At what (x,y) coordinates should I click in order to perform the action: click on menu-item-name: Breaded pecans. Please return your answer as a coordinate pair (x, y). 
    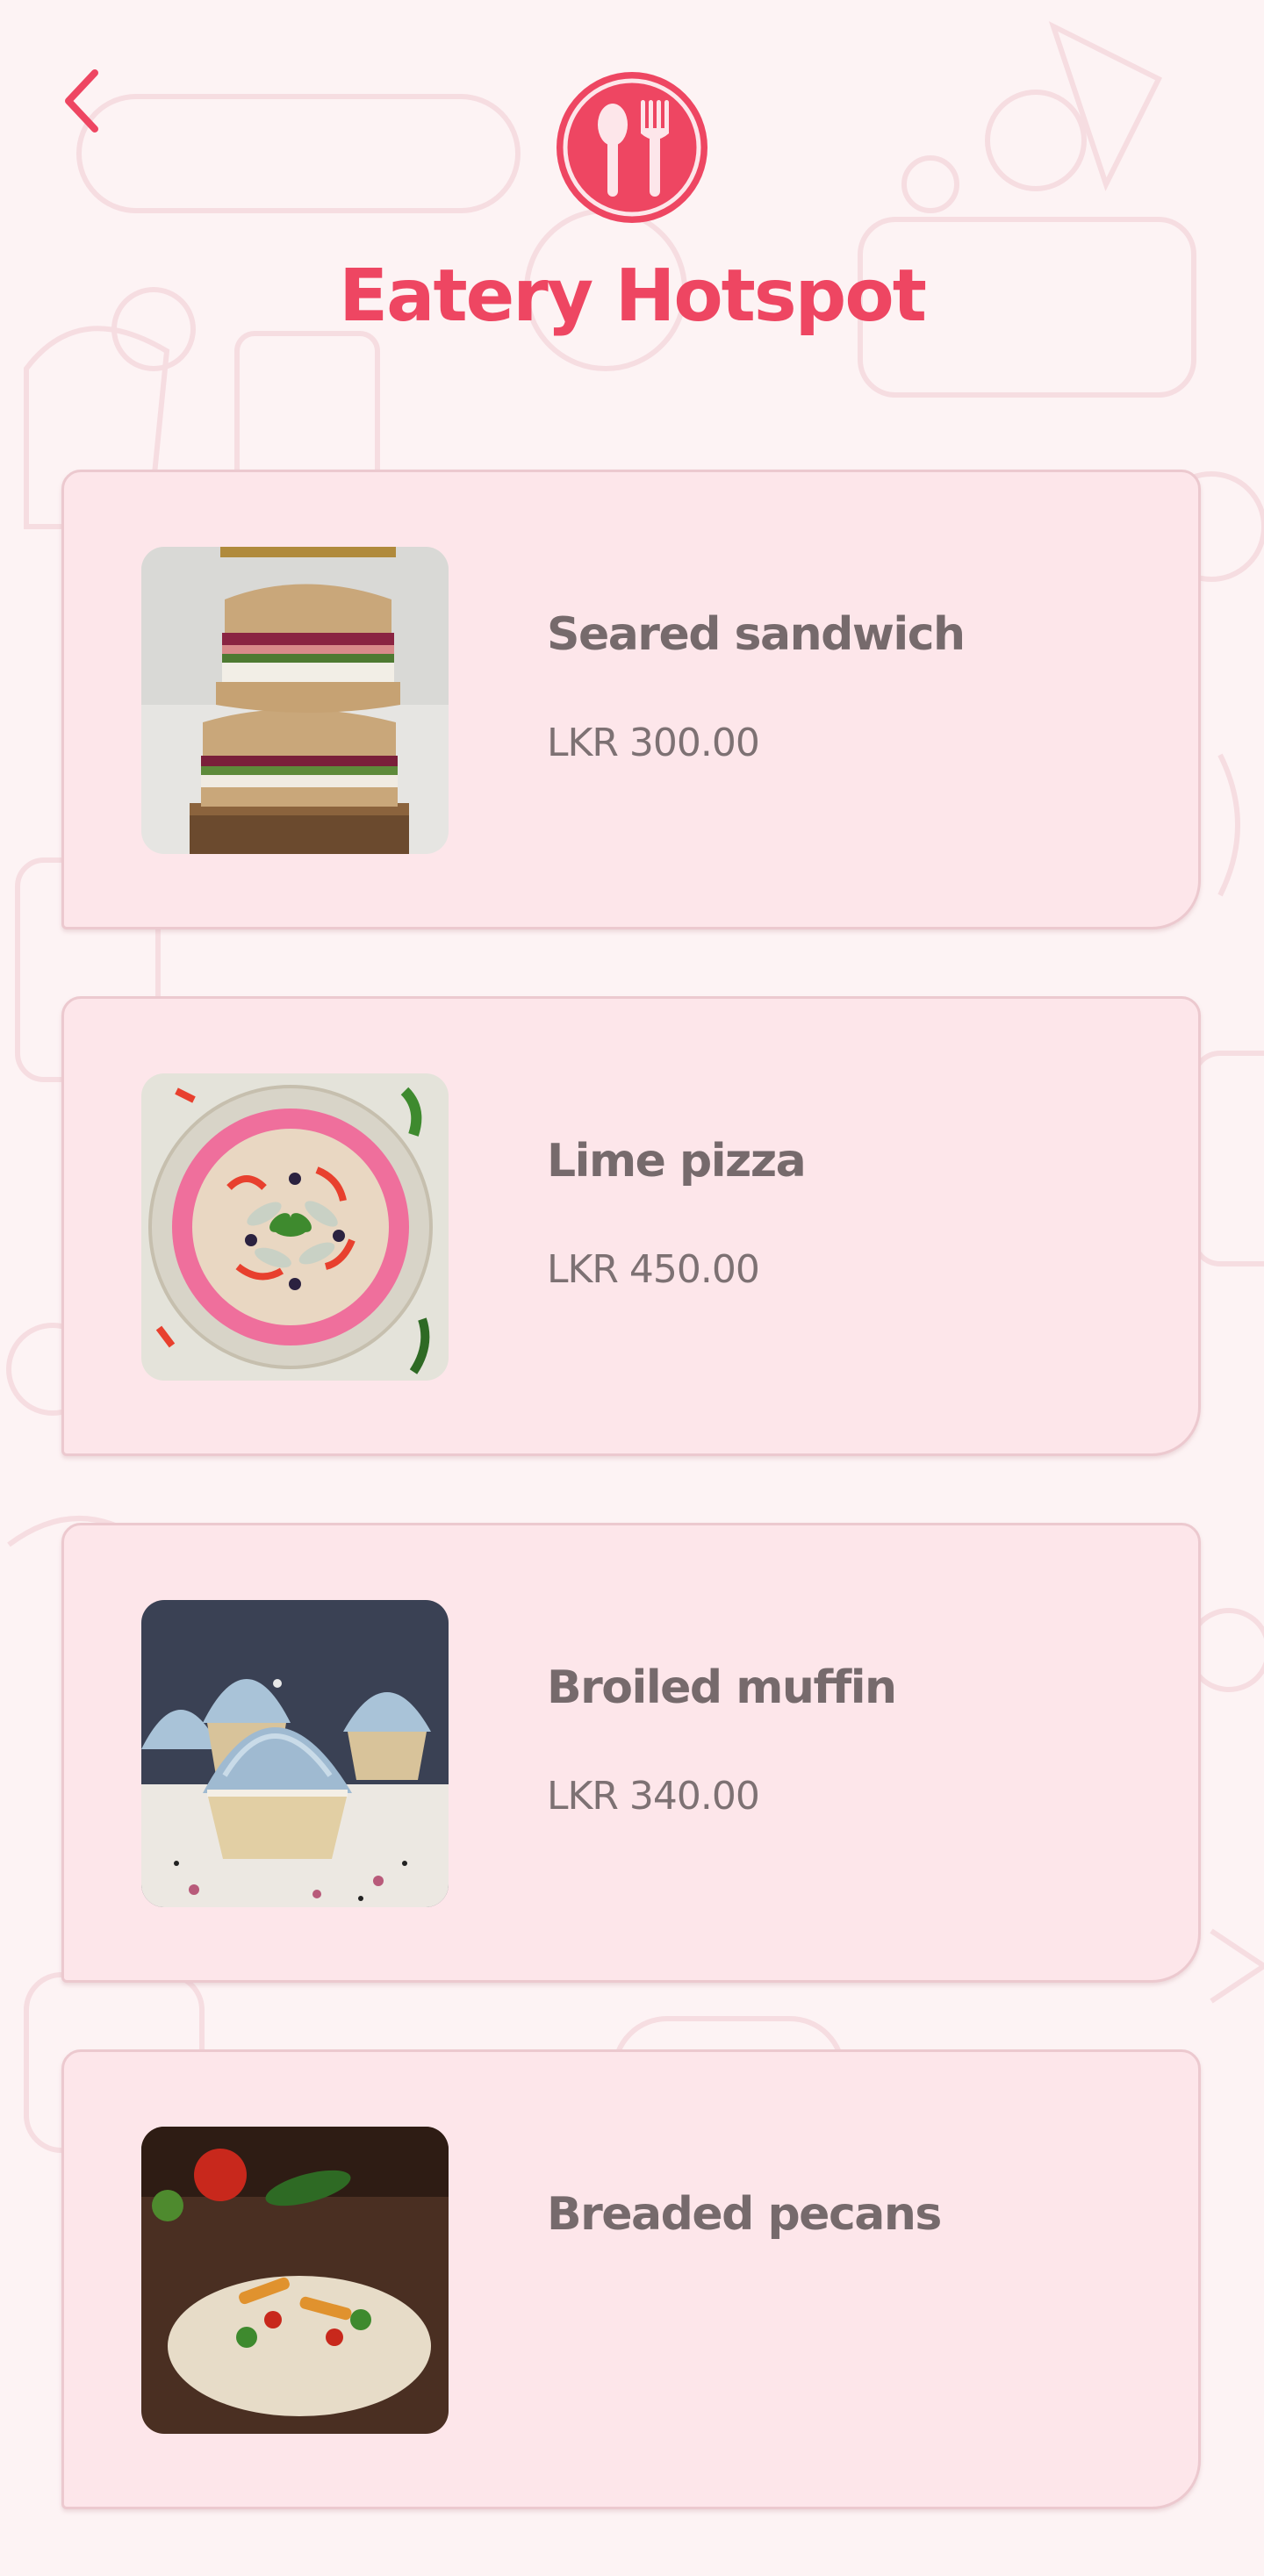
    Looking at the image, I should click on (744, 2214).